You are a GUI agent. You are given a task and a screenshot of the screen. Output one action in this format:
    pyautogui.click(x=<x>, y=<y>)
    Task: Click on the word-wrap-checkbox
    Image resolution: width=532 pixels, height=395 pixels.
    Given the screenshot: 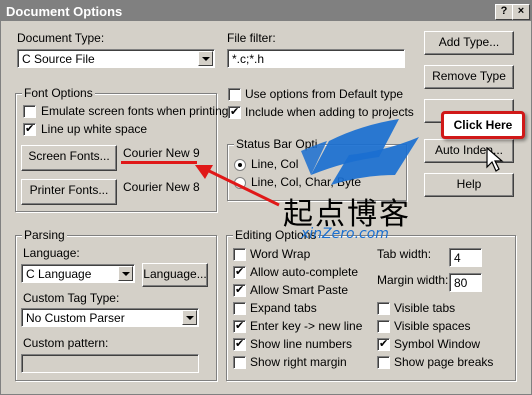 What is the action you would take?
    pyautogui.click(x=239, y=254)
    